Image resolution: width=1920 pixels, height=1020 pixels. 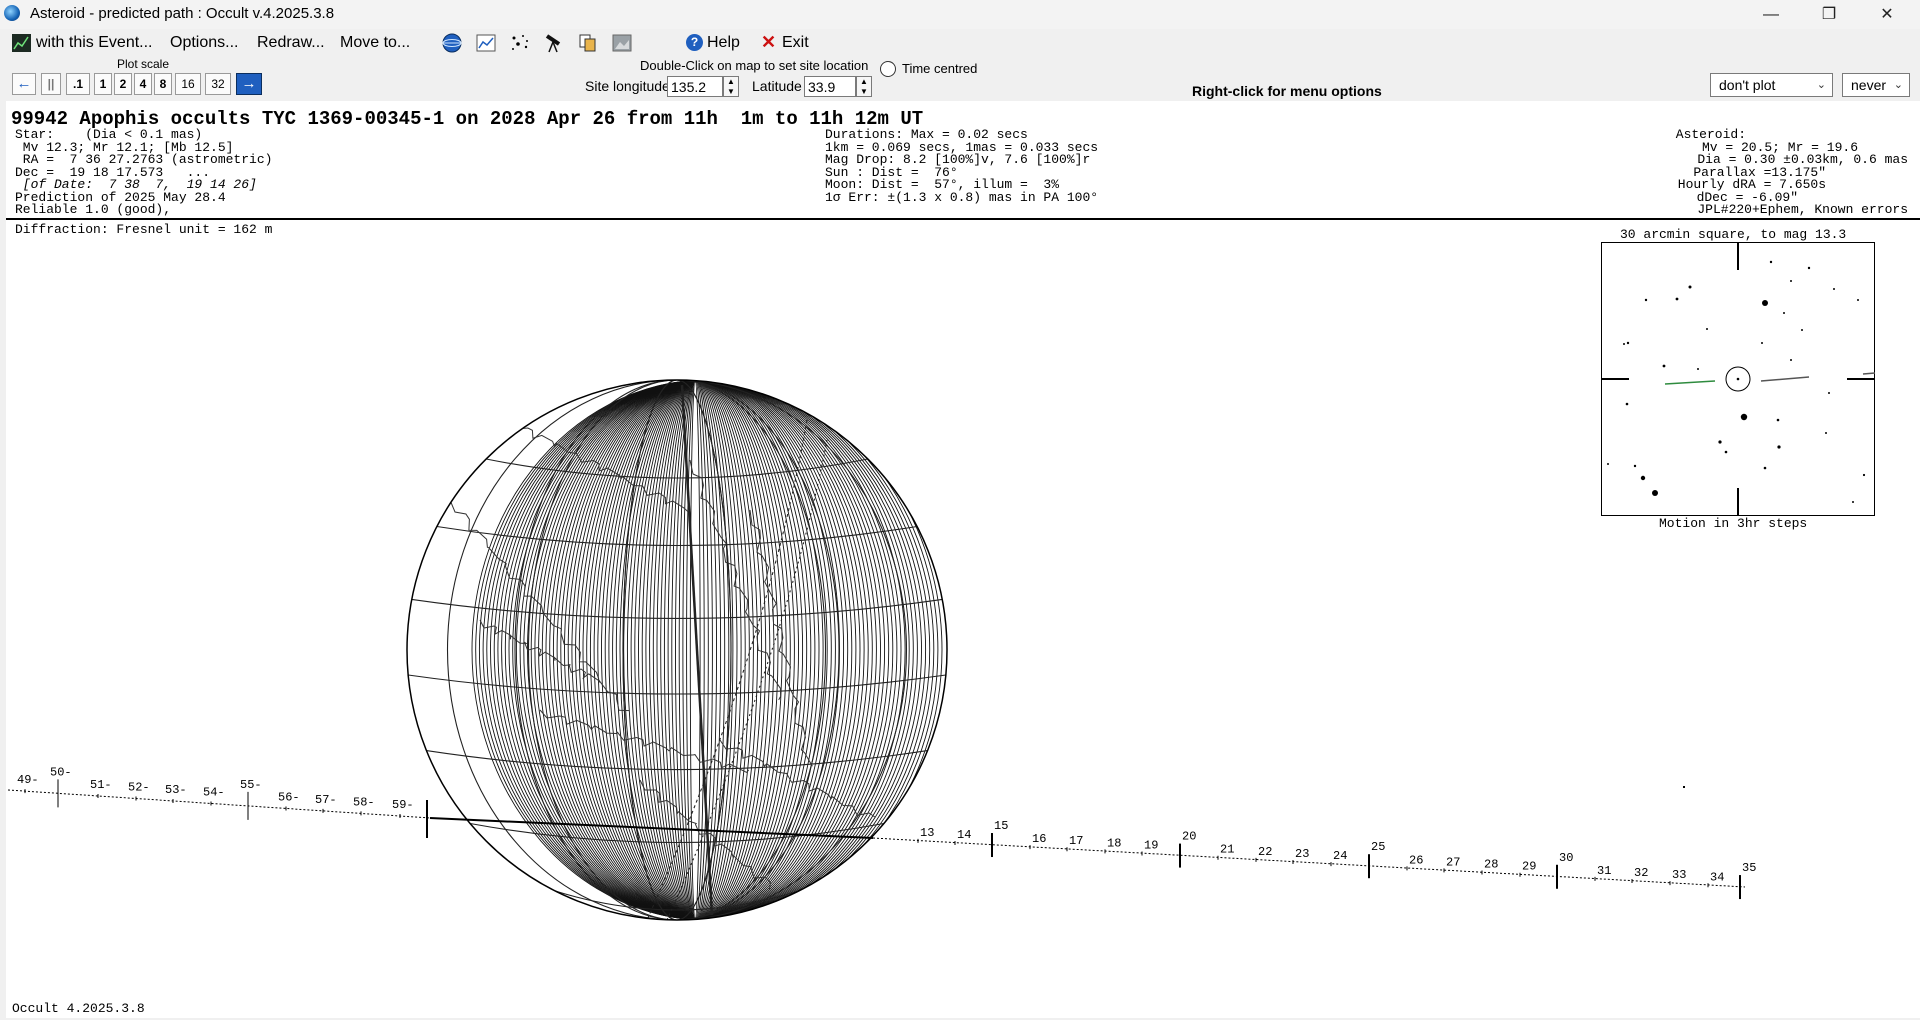 What do you see at coordinates (754, 65) in the screenshot?
I see `double-click-hint: Double-Click on map to set site location` at bounding box center [754, 65].